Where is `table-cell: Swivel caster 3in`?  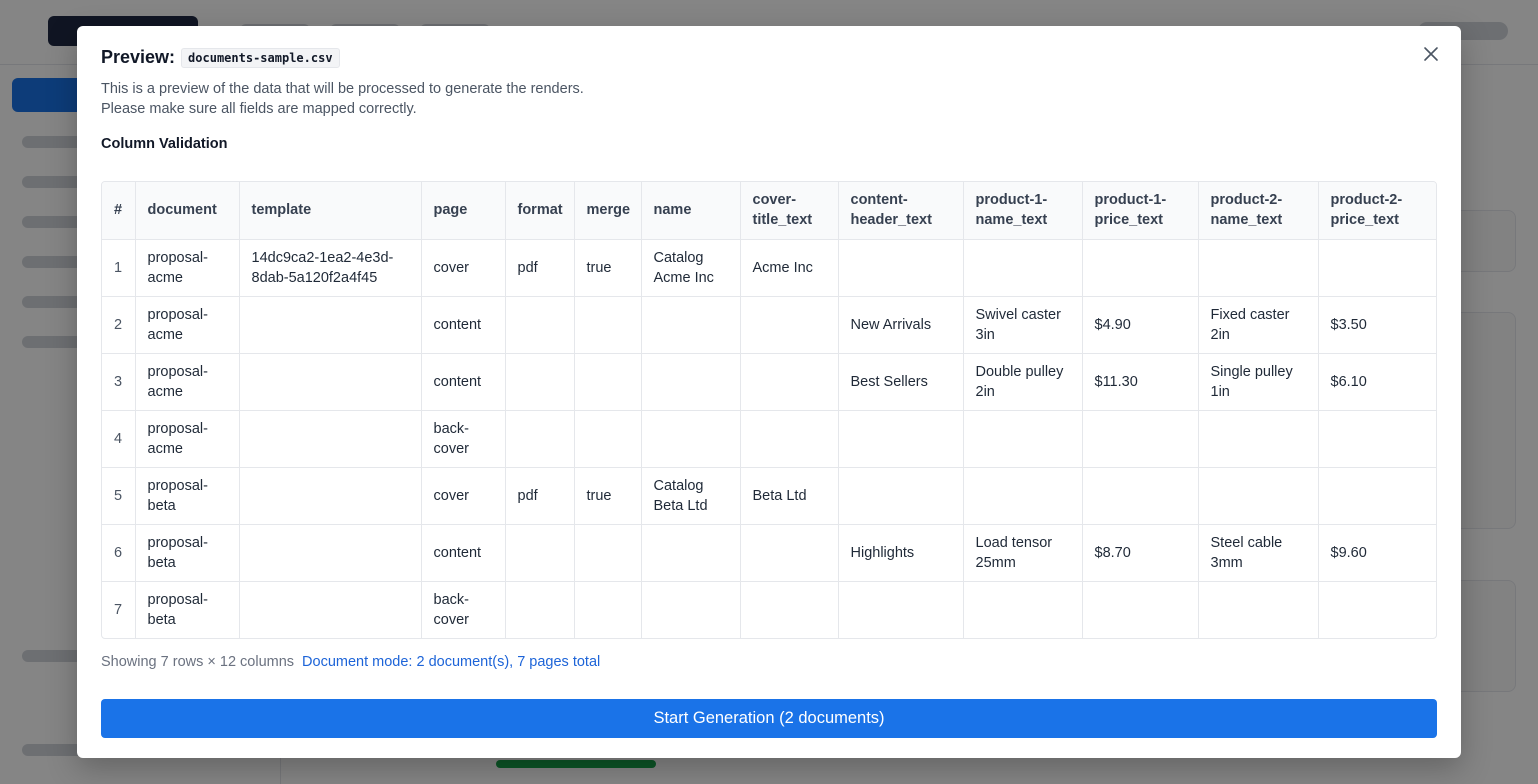
table-cell: Swivel caster 3in is located at coordinates (1023, 325).